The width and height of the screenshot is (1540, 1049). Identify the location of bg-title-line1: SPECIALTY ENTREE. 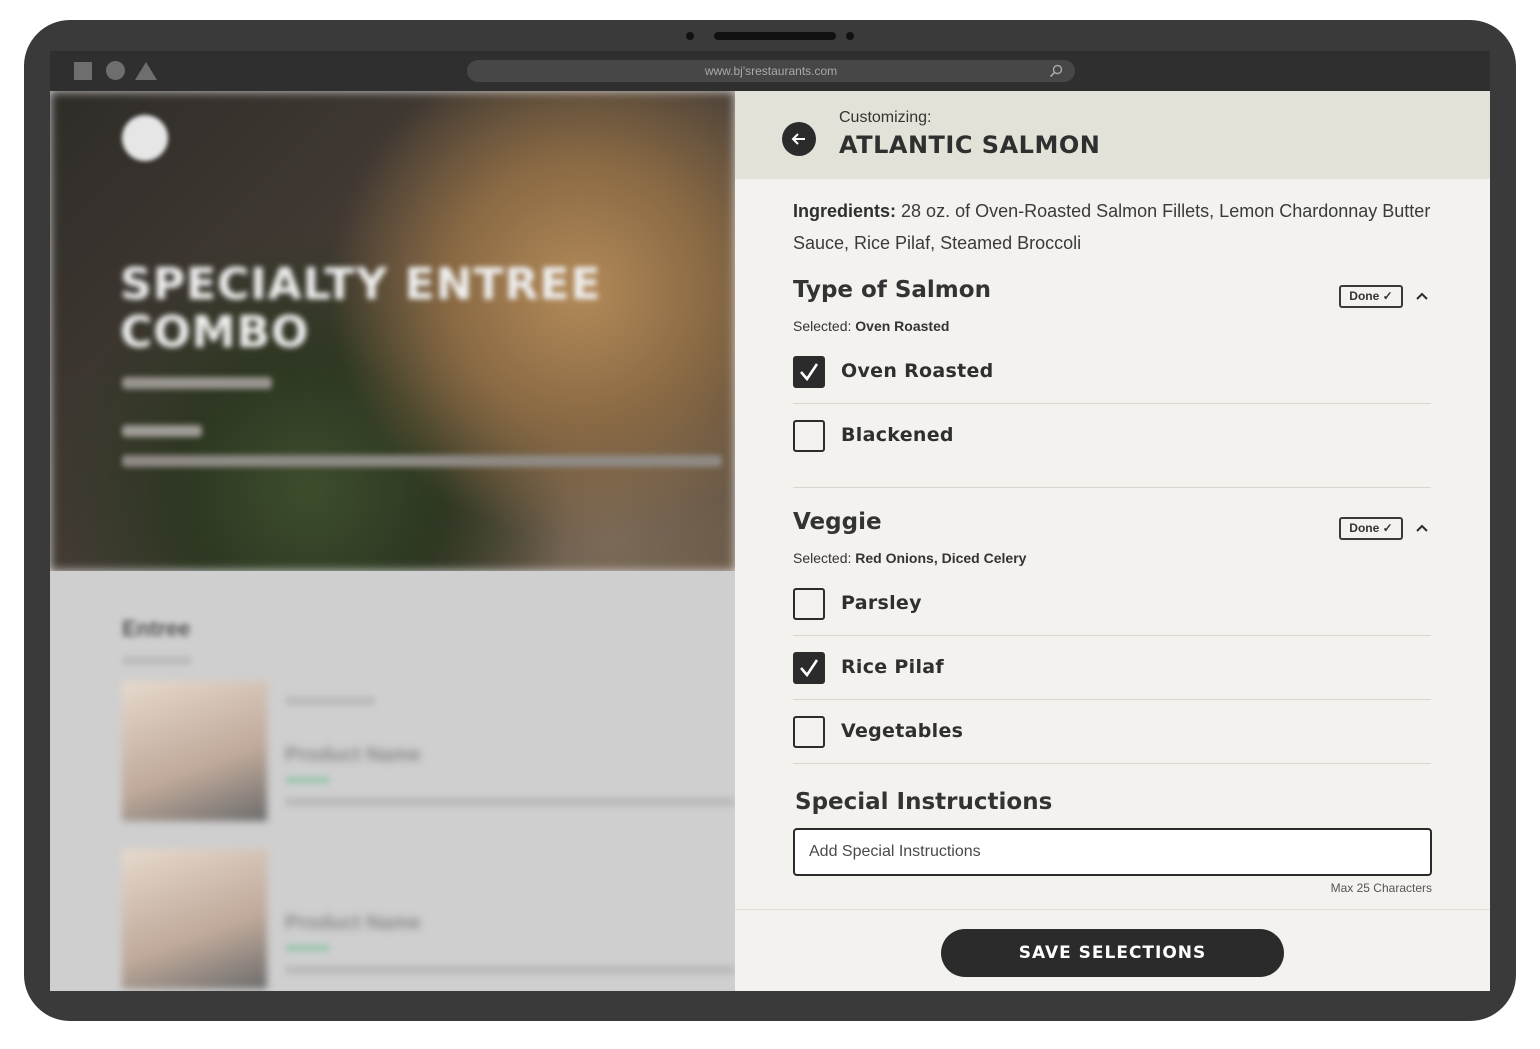
(361, 284).